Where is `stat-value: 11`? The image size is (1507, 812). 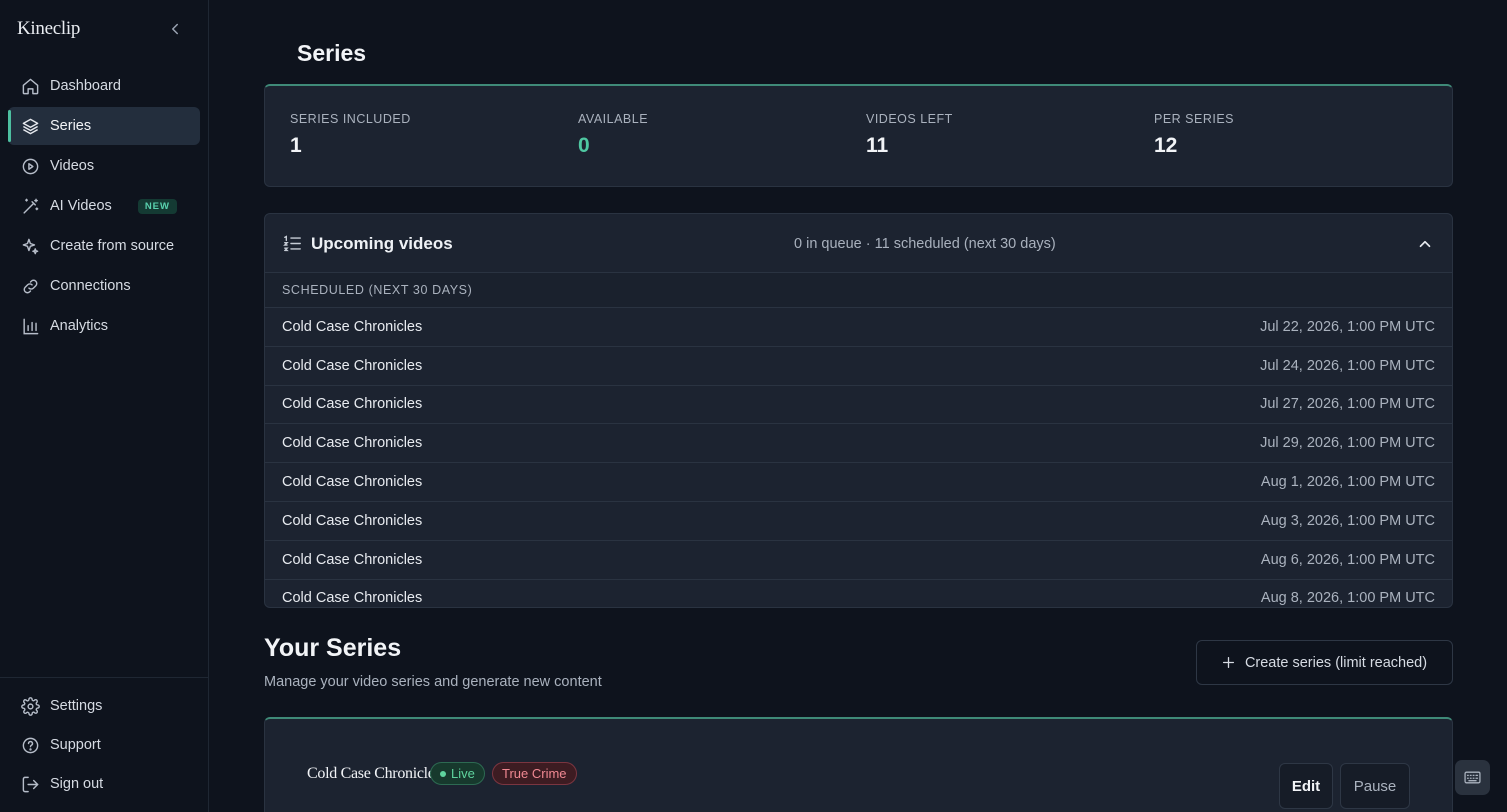 stat-value: 11 is located at coordinates (877, 145).